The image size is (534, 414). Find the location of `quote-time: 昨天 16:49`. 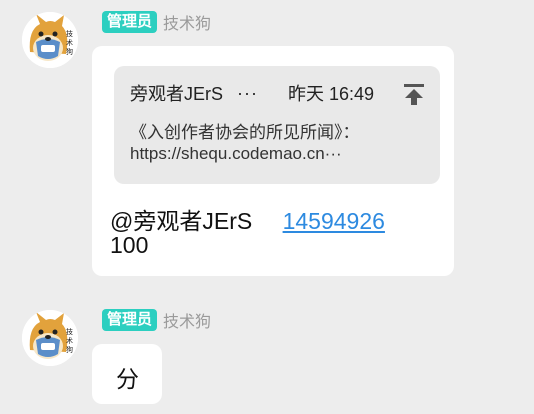

quote-time: 昨天 16:49 is located at coordinates (331, 94).